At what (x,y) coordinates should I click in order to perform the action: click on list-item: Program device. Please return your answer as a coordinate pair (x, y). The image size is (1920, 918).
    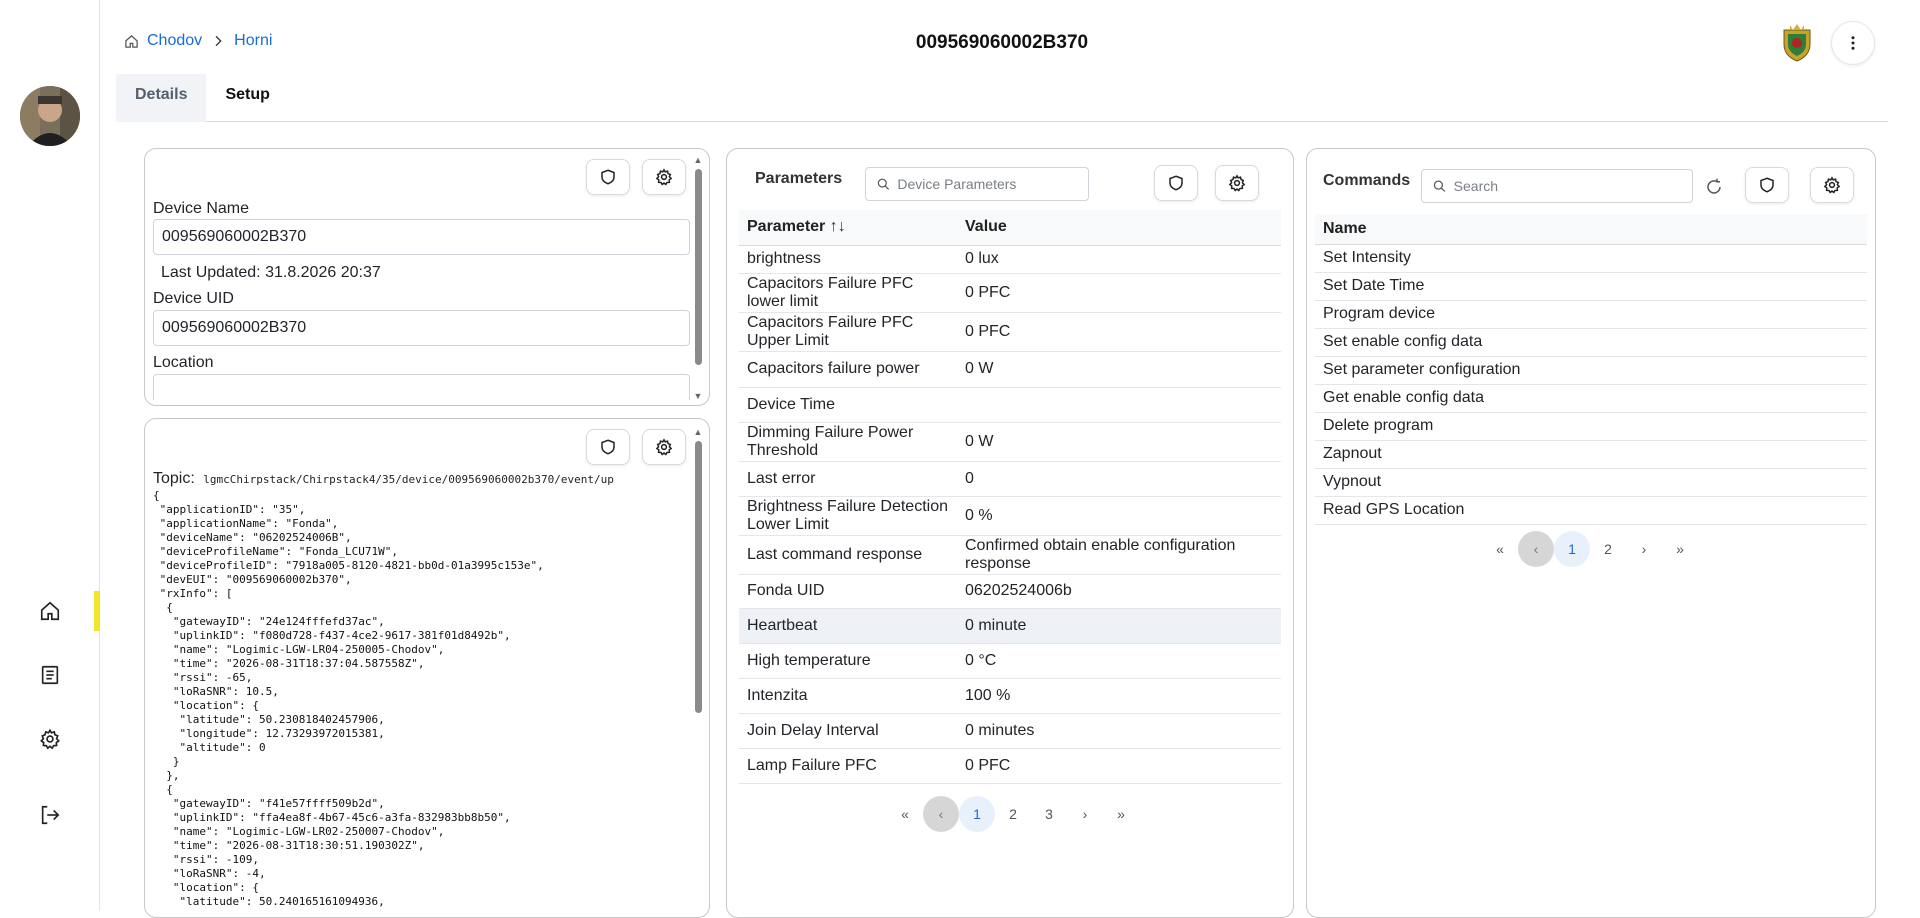
    Looking at the image, I should click on (1591, 314).